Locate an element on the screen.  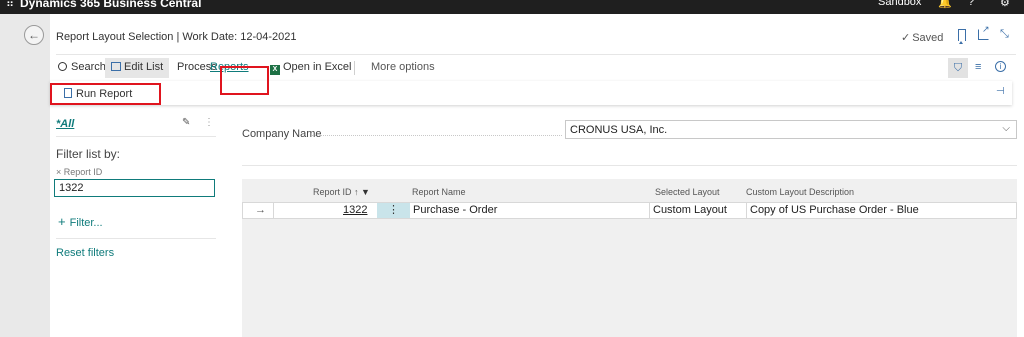
edit-view-icon: ✎ is located at coordinates (186, 122).